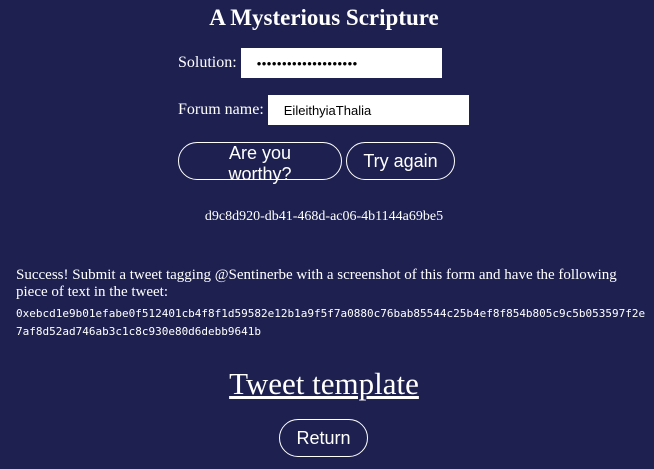 The width and height of the screenshot is (654, 469). What do you see at coordinates (368, 110) in the screenshot?
I see `forum-name-input` at bounding box center [368, 110].